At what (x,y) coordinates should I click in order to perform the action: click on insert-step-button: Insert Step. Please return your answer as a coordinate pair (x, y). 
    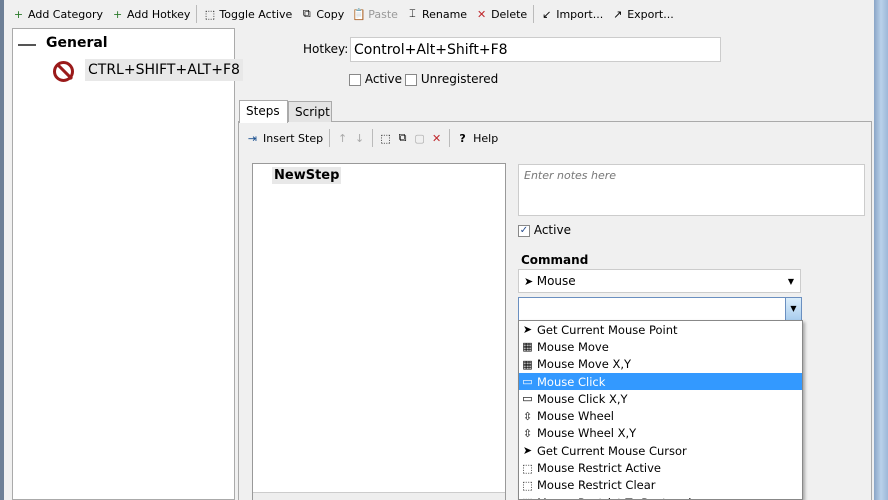
    Looking at the image, I should click on (293, 138).